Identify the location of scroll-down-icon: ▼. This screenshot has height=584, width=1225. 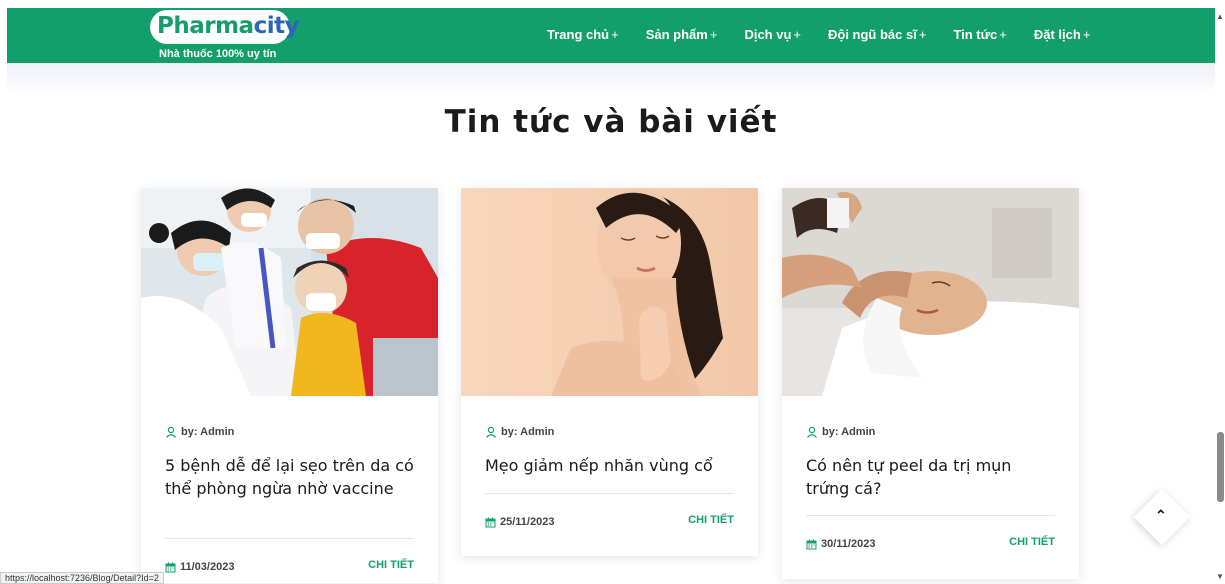
(1220, 576).